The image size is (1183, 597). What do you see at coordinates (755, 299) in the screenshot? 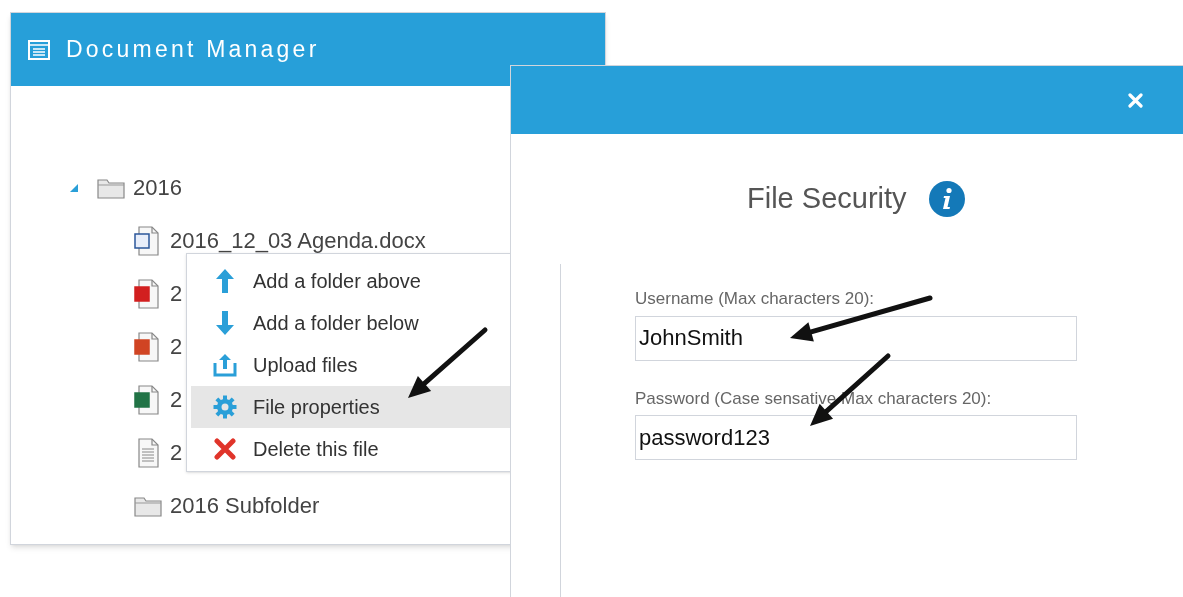
I see `field-label: Username (Max characters 20):` at bounding box center [755, 299].